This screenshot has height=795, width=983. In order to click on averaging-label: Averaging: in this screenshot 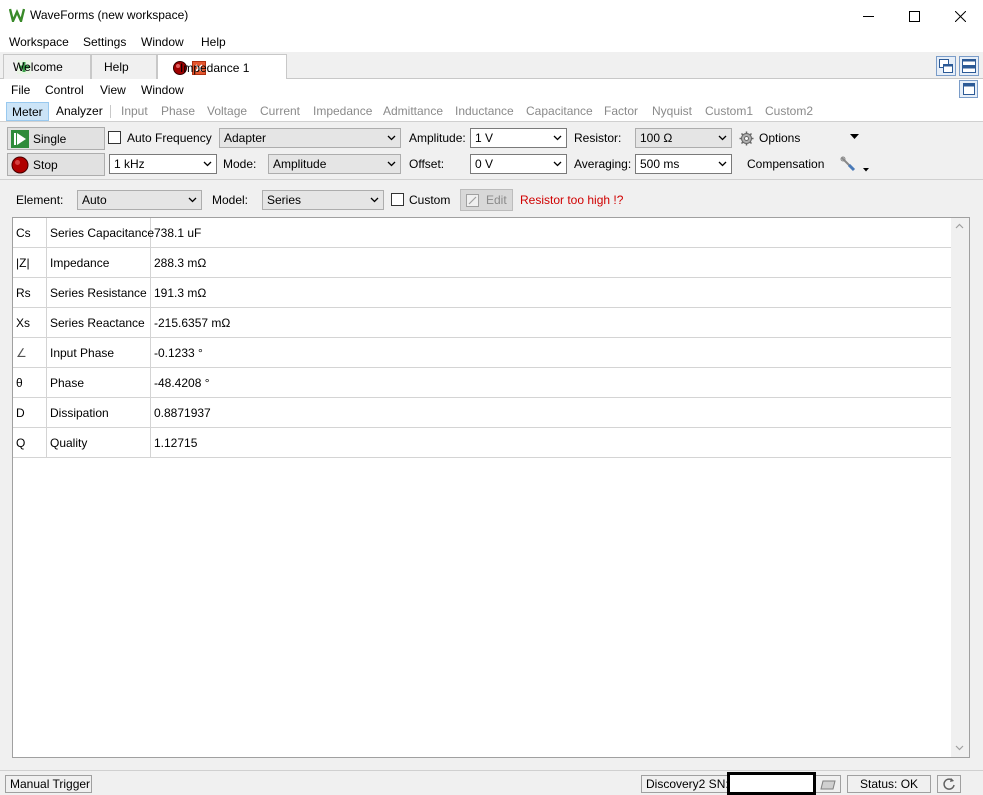, I will do `click(603, 164)`.